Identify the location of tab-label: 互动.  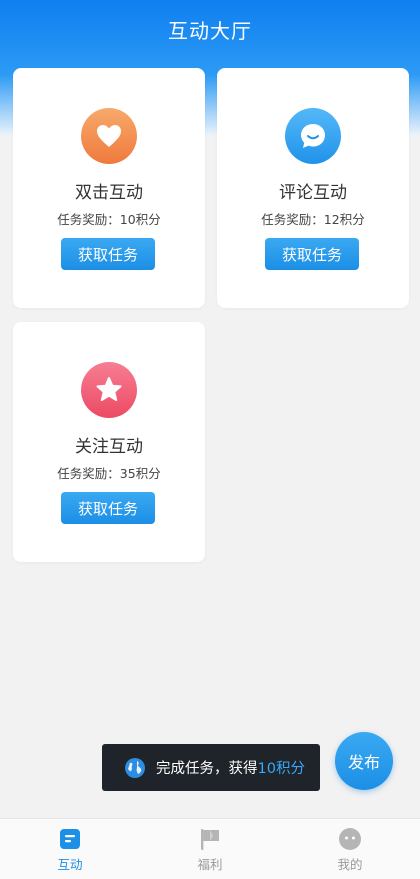
(70, 864).